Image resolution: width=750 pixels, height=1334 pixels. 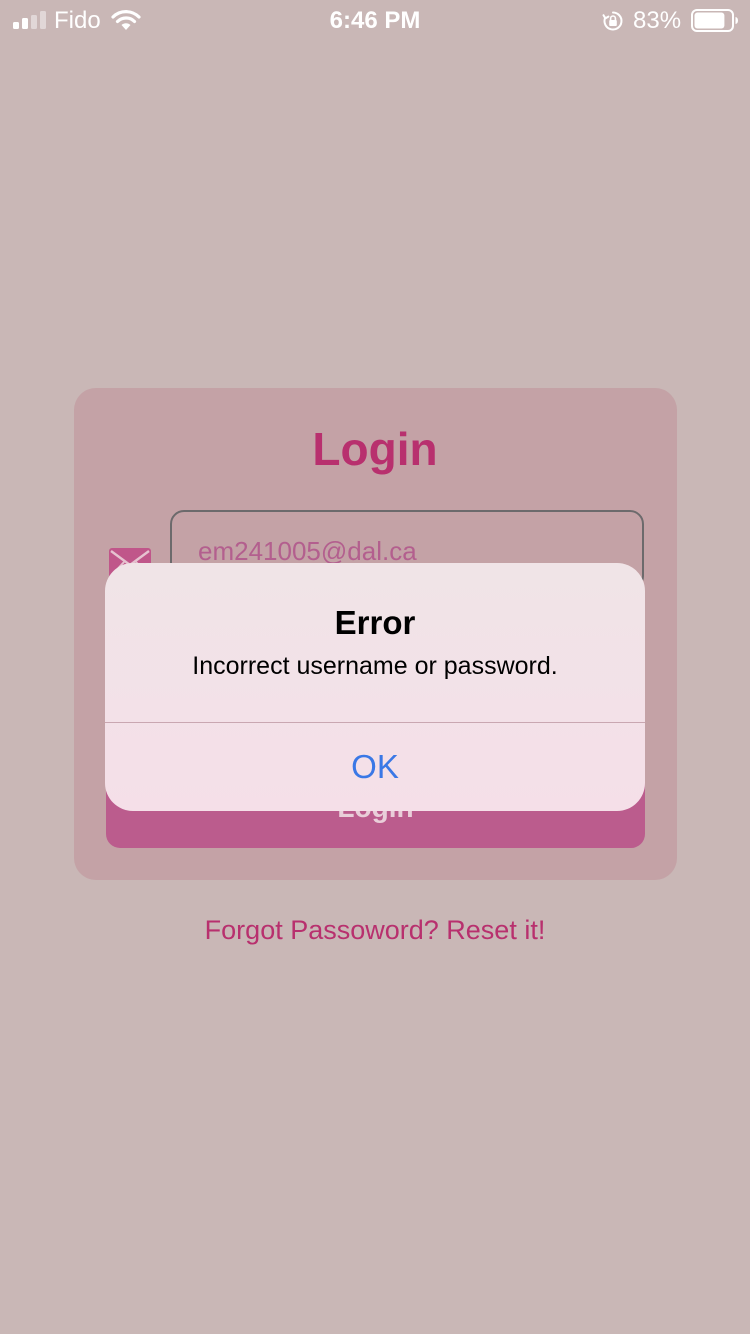 What do you see at coordinates (375, 449) in the screenshot?
I see `login-title: Login` at bounding box center [375, 449].